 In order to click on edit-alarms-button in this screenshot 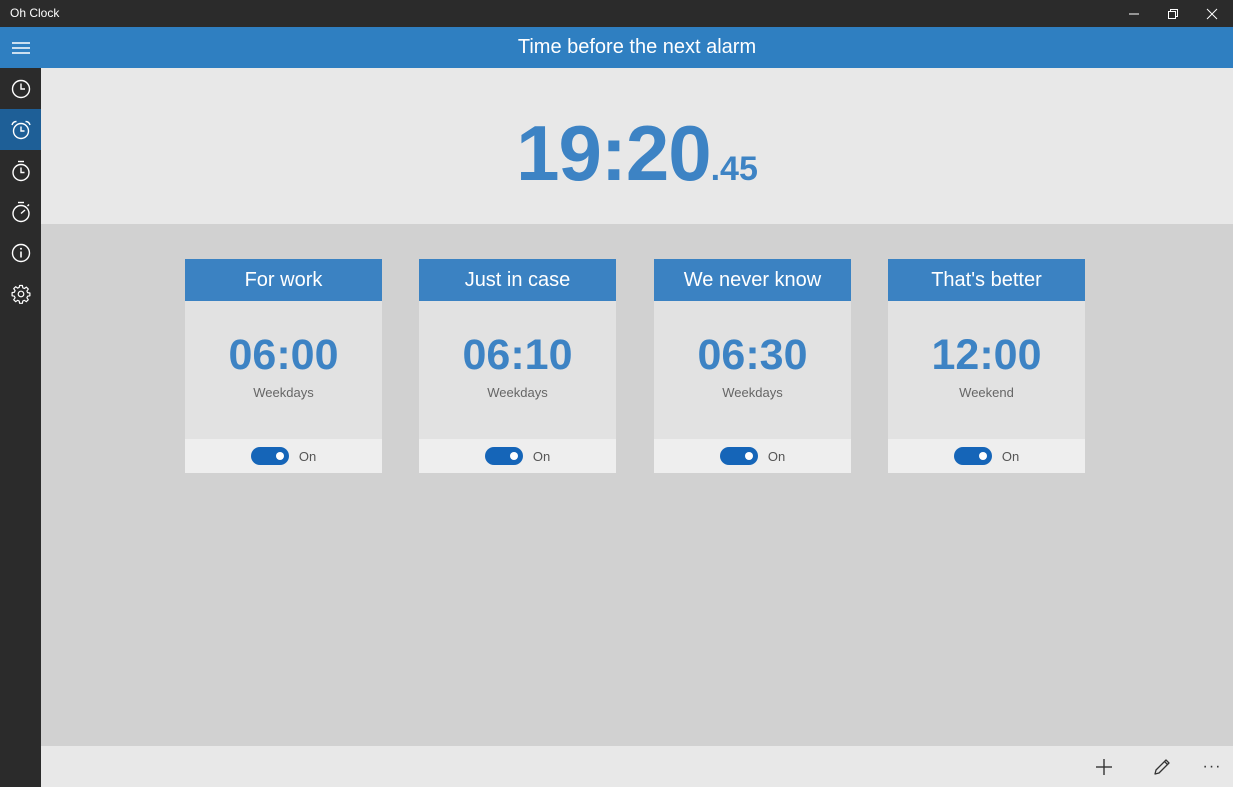, I will do `click(1162, 767)`.